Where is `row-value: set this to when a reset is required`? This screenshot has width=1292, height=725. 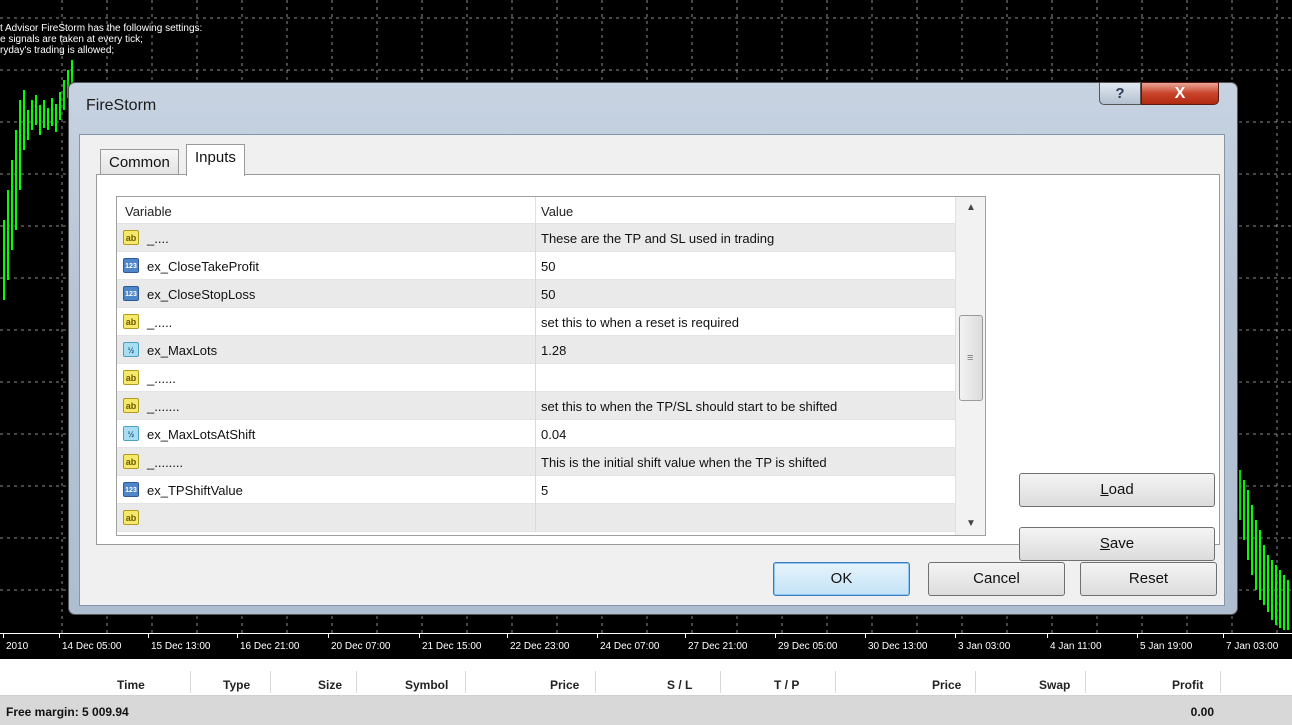 row-value: set this to when a reset is required is located at coordinates (640, 322).